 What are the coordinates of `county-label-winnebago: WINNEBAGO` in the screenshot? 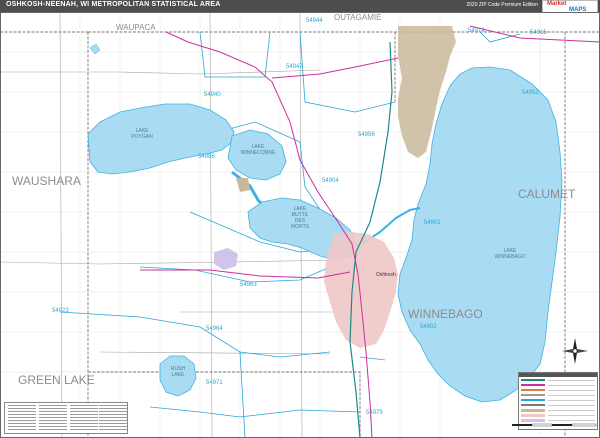 It's located at (445, 314).